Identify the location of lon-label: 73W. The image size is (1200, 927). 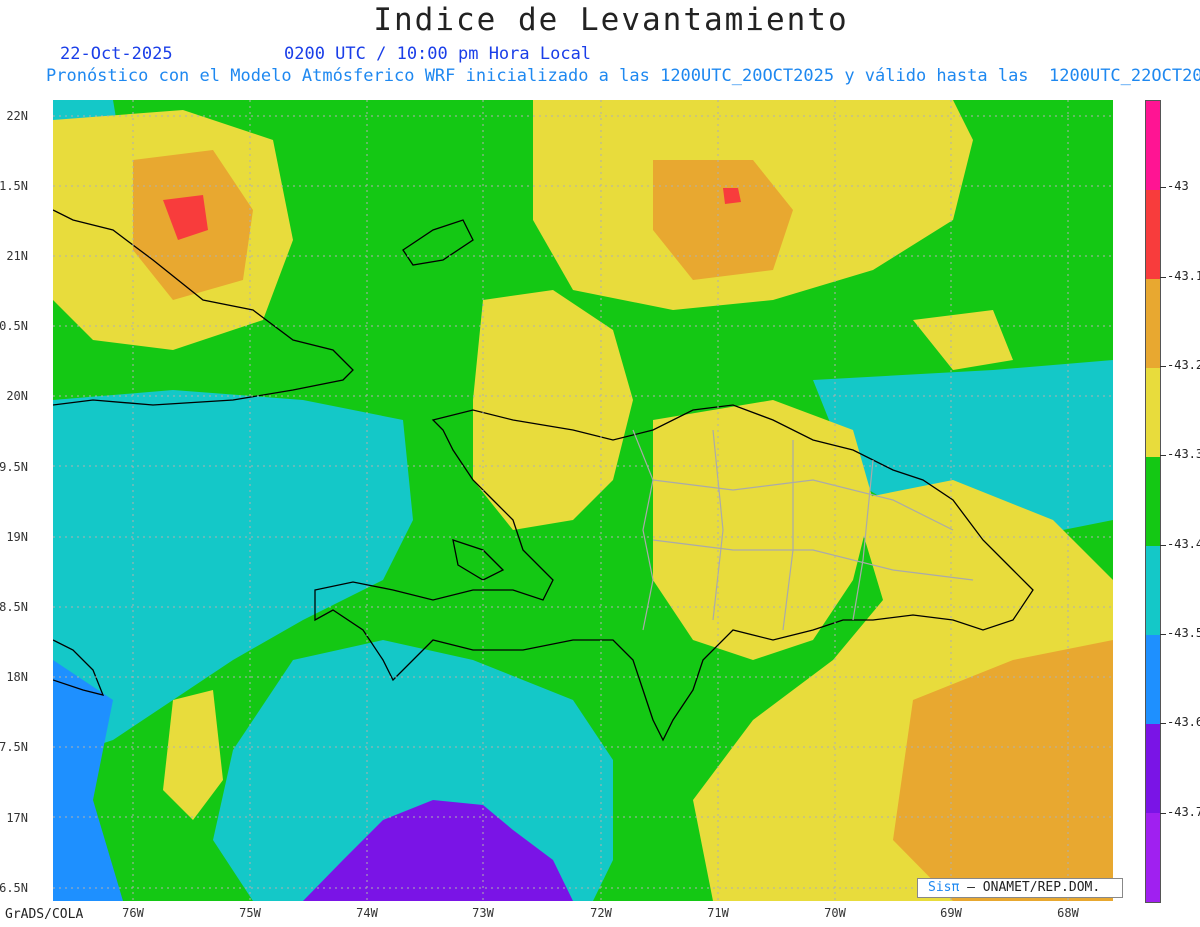
(483, 913).